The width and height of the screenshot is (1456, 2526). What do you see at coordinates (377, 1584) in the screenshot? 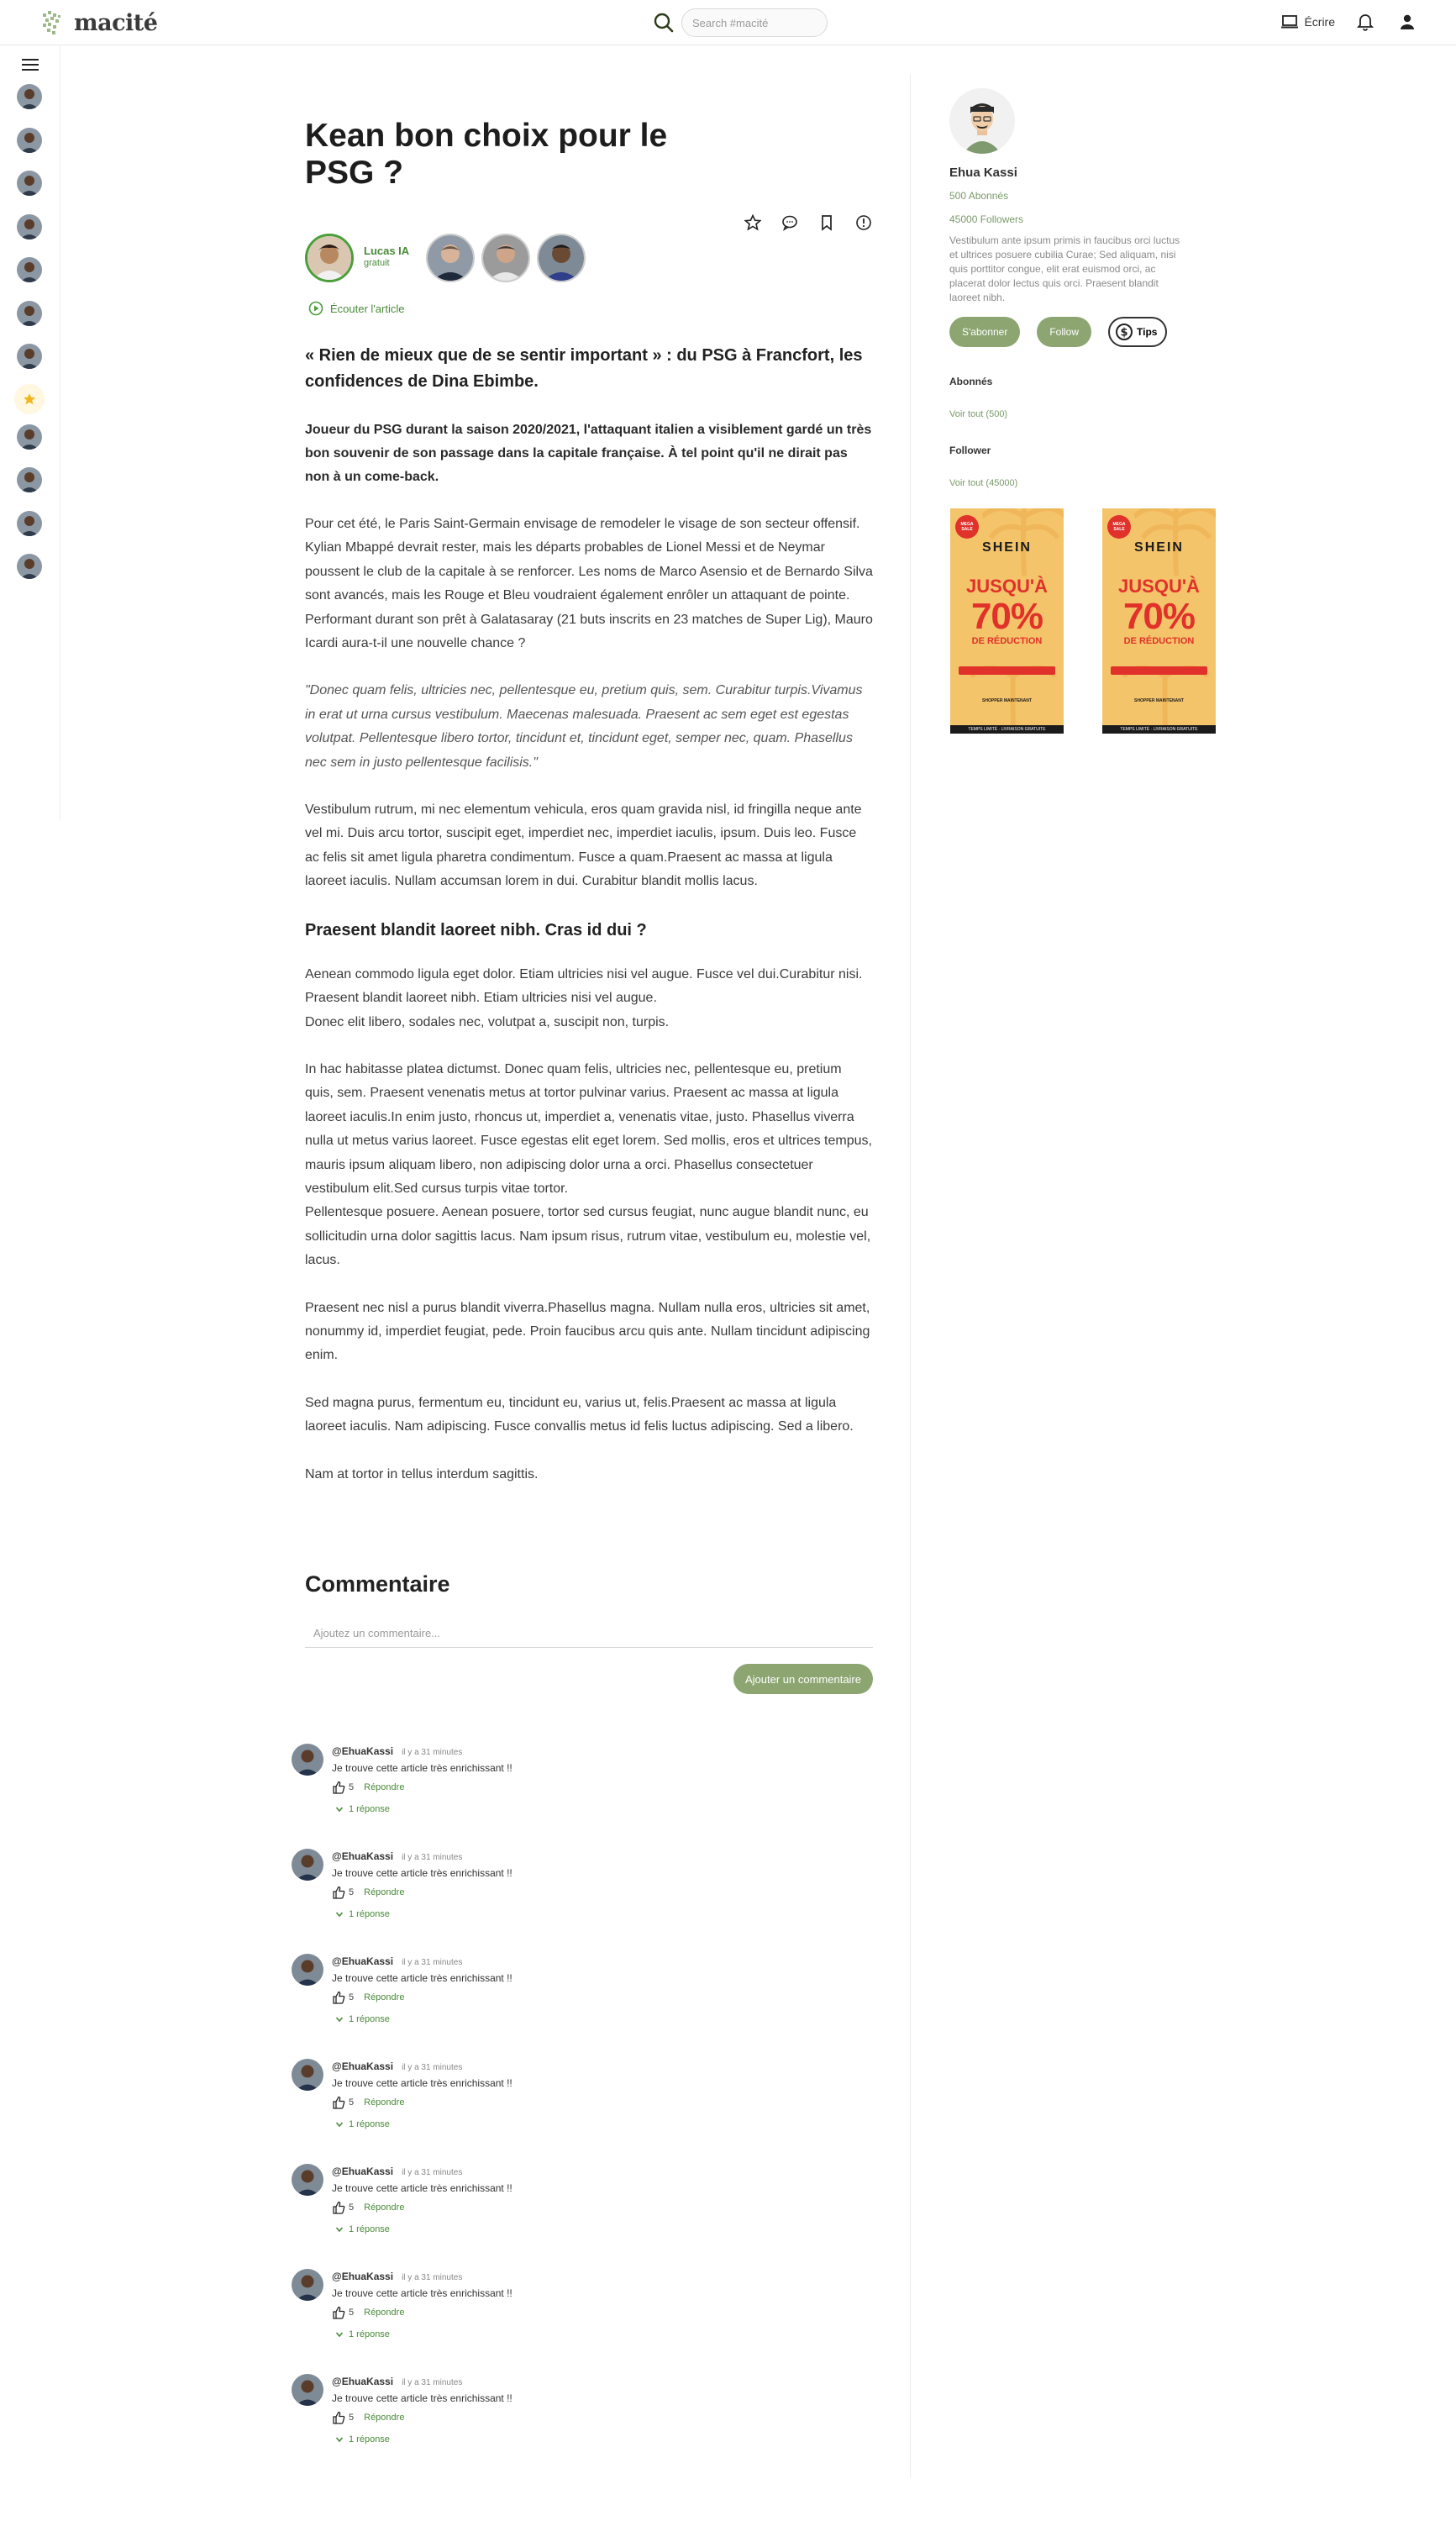
I see `comments-title: Commentaire` at bounding box center [377, 1584].